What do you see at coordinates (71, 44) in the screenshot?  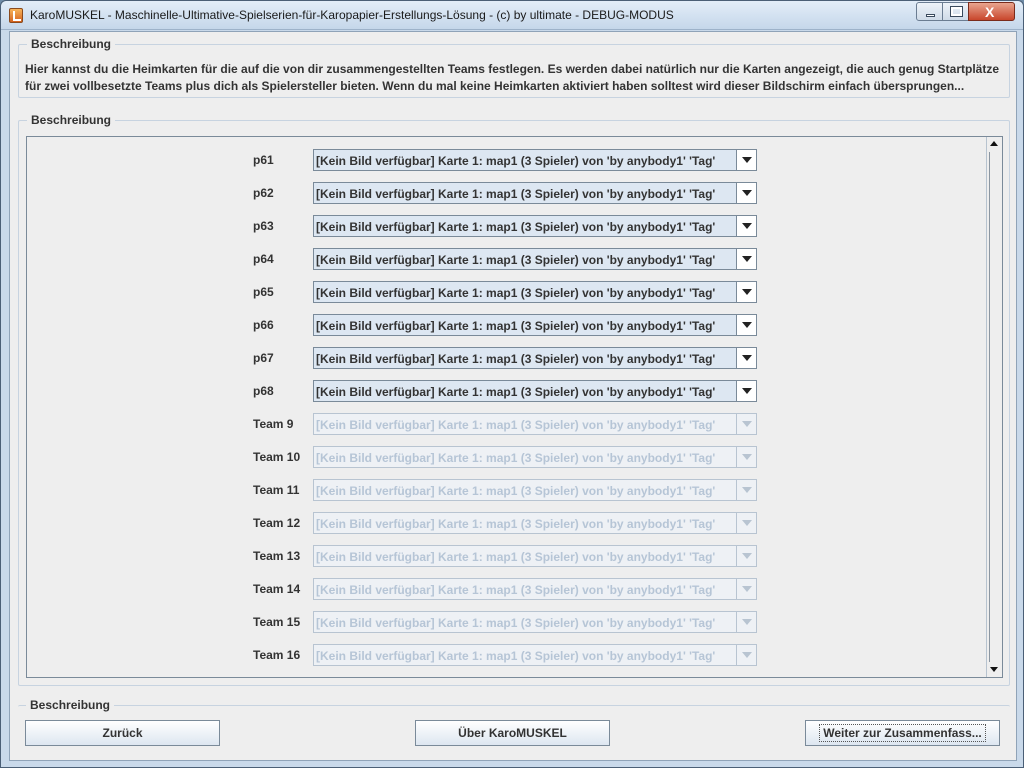 I see `description-group-title: Beschreibung` at bounding box center [71, 44].